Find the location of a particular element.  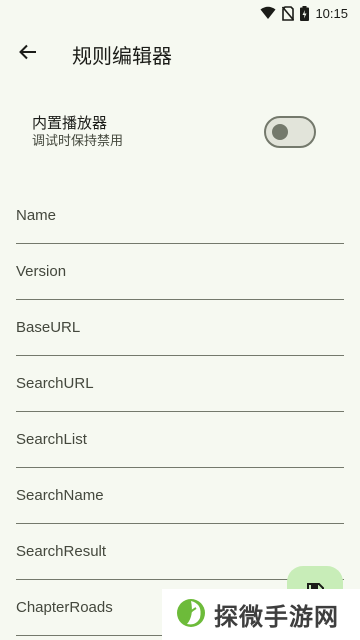

version-field: Version is located at coordinates (180, 272).